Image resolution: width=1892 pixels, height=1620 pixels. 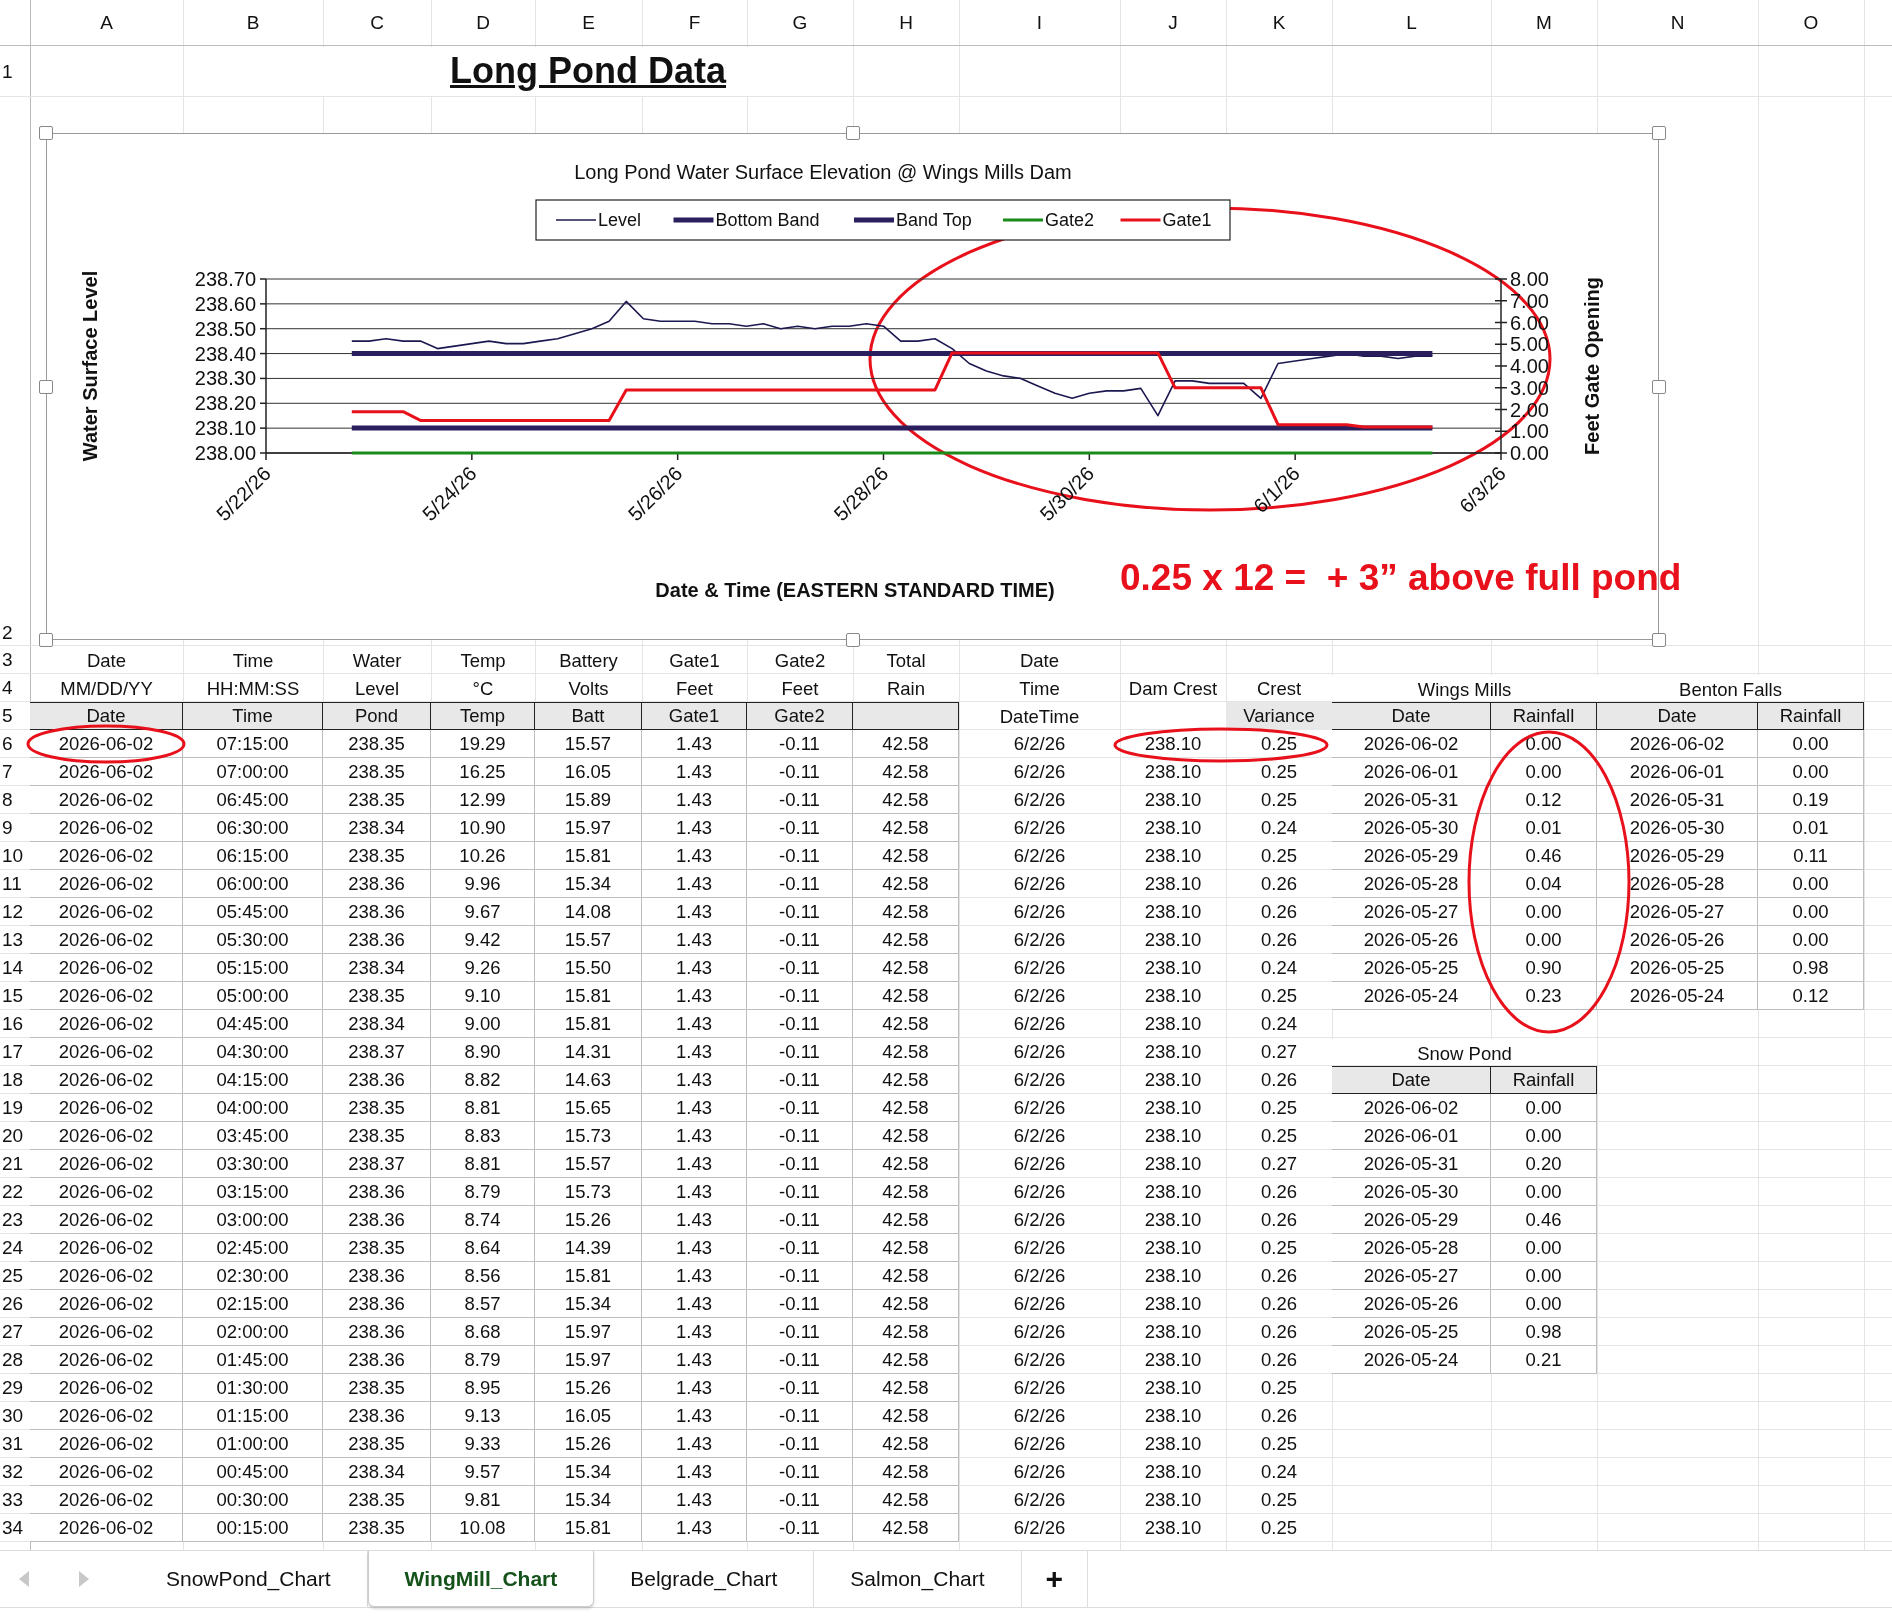 I want to click on row-header: 33, so click(x=15, y=1500).